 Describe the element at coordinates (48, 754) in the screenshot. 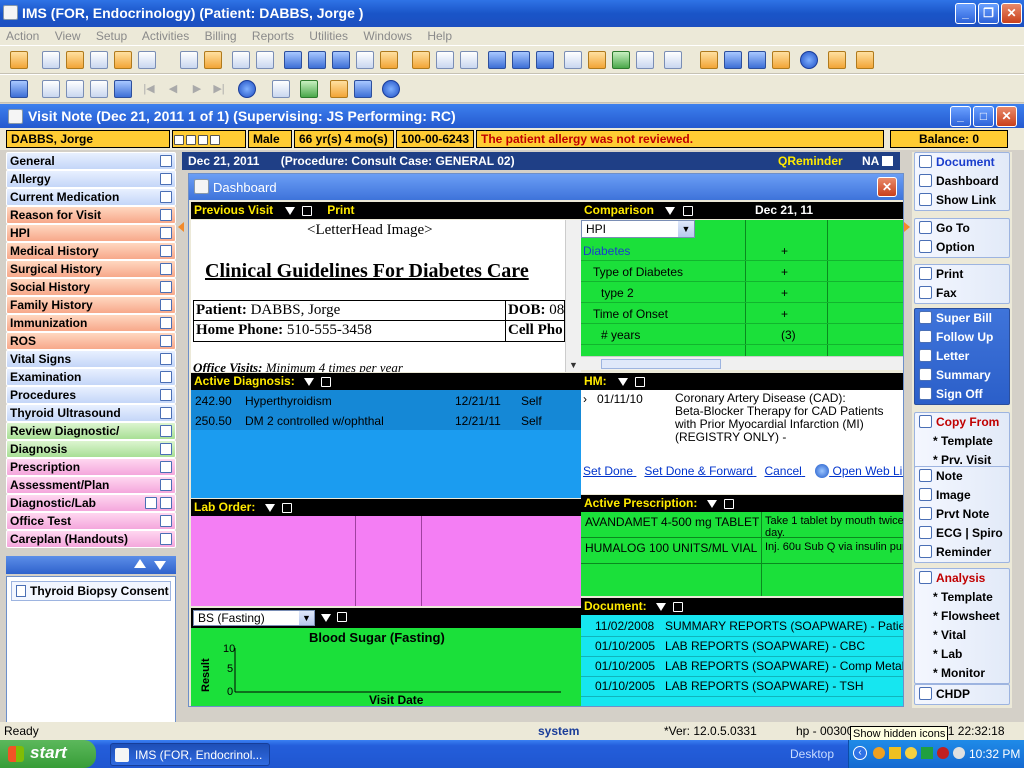

I see `start-button: start` at that location.